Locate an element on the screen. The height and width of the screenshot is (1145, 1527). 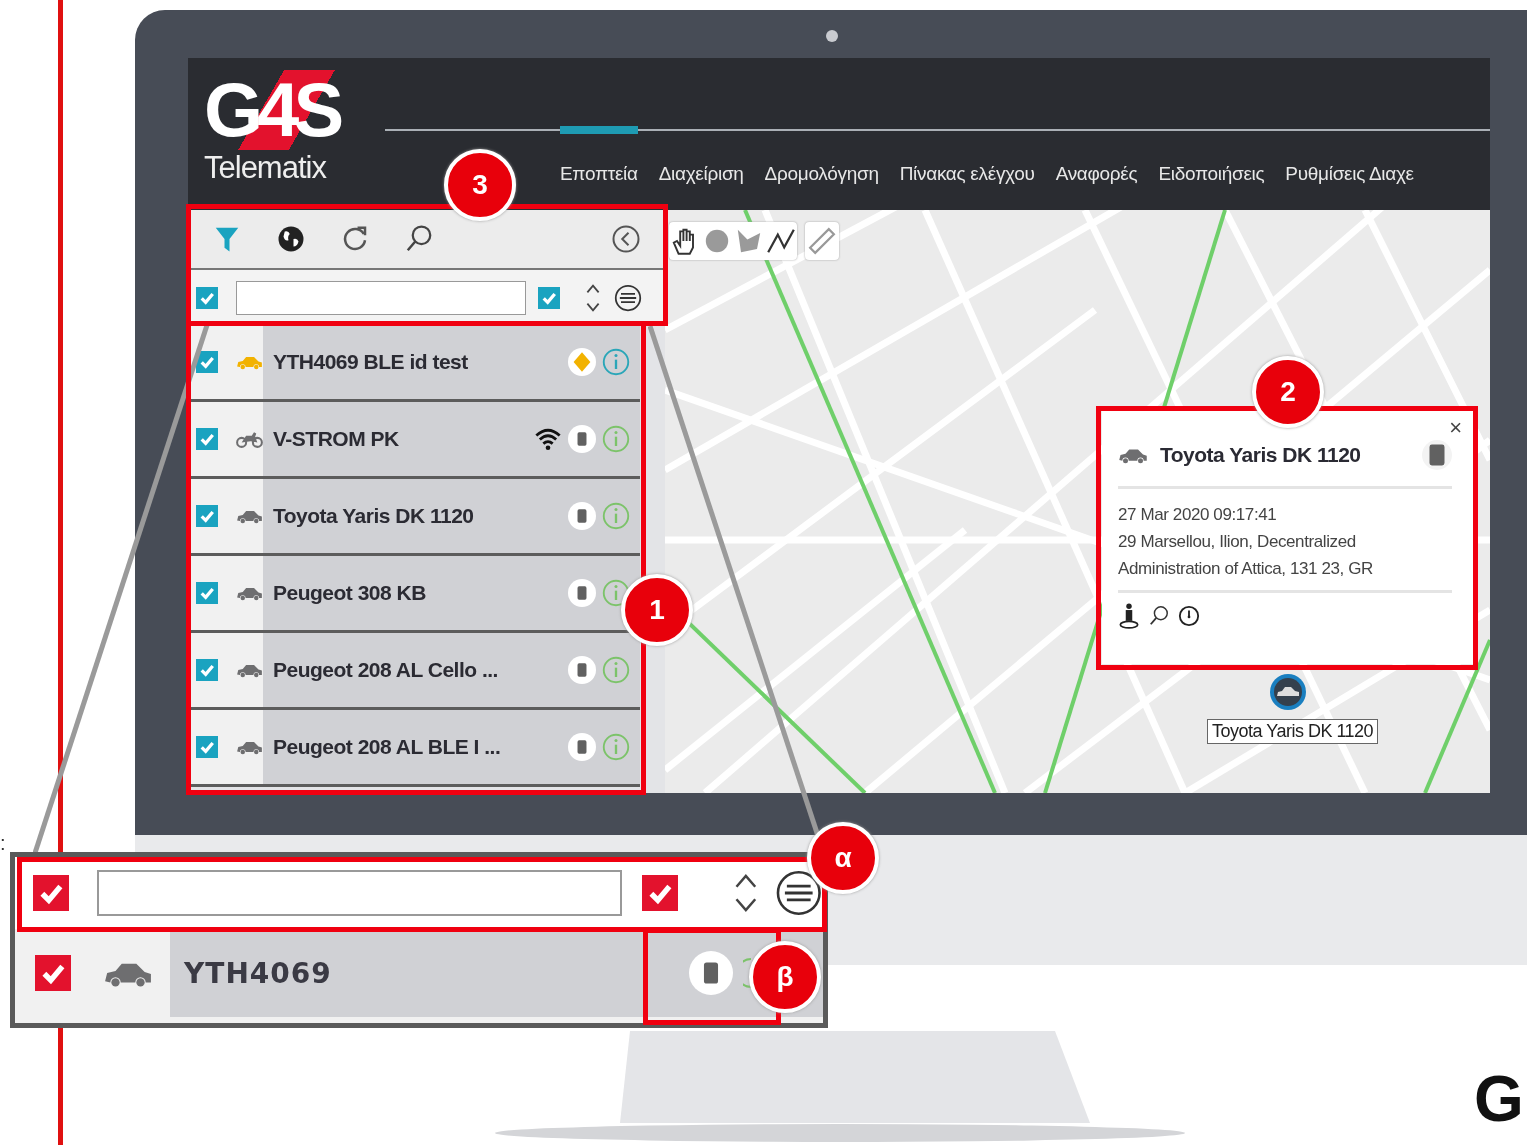
search-icon is located at coordinates (419, 239).